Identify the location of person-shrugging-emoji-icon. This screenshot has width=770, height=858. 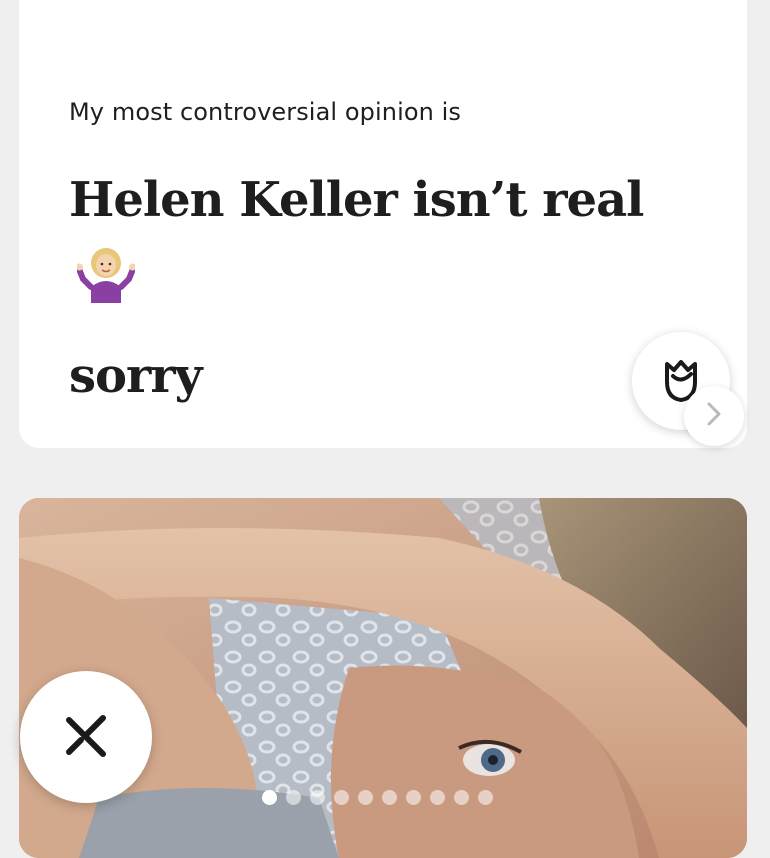
(106, 287).